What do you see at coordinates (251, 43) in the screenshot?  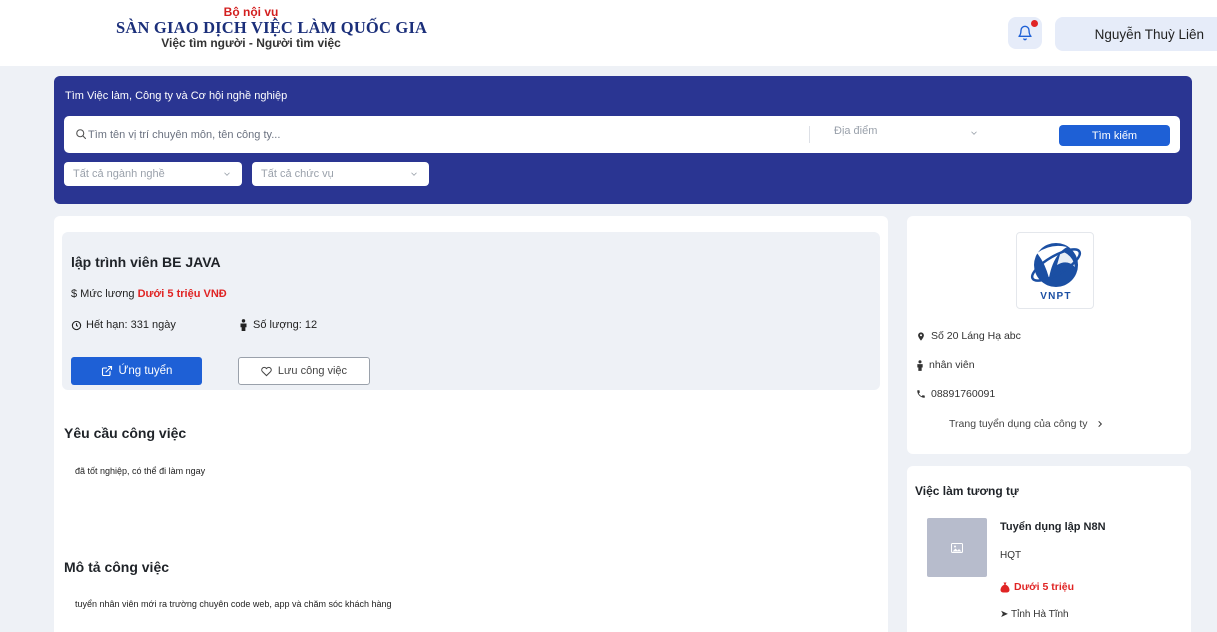 I see `site-slogan: Việc tìm người - Người tìm việc` at bounding box center [251, 43].